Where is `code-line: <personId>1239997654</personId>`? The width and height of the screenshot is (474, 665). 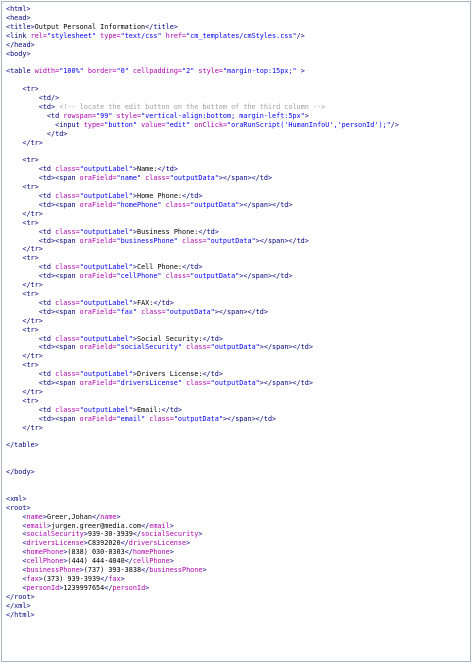
code-line: <personId>1239997654</personId> is located at coordinates (237, 588).